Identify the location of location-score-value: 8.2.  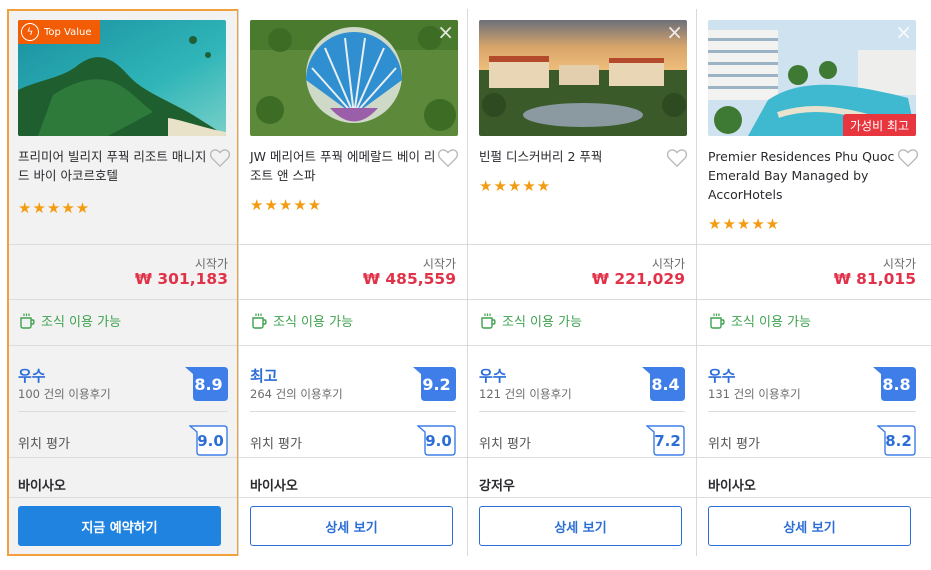
(898, 440).